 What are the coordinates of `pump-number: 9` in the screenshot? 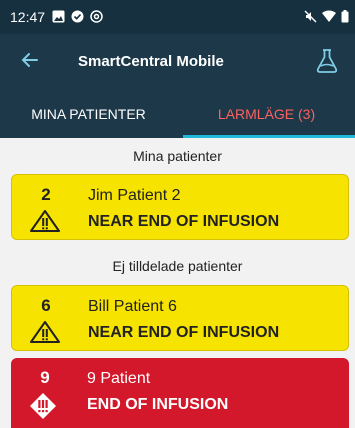 It's located at (45, 377).